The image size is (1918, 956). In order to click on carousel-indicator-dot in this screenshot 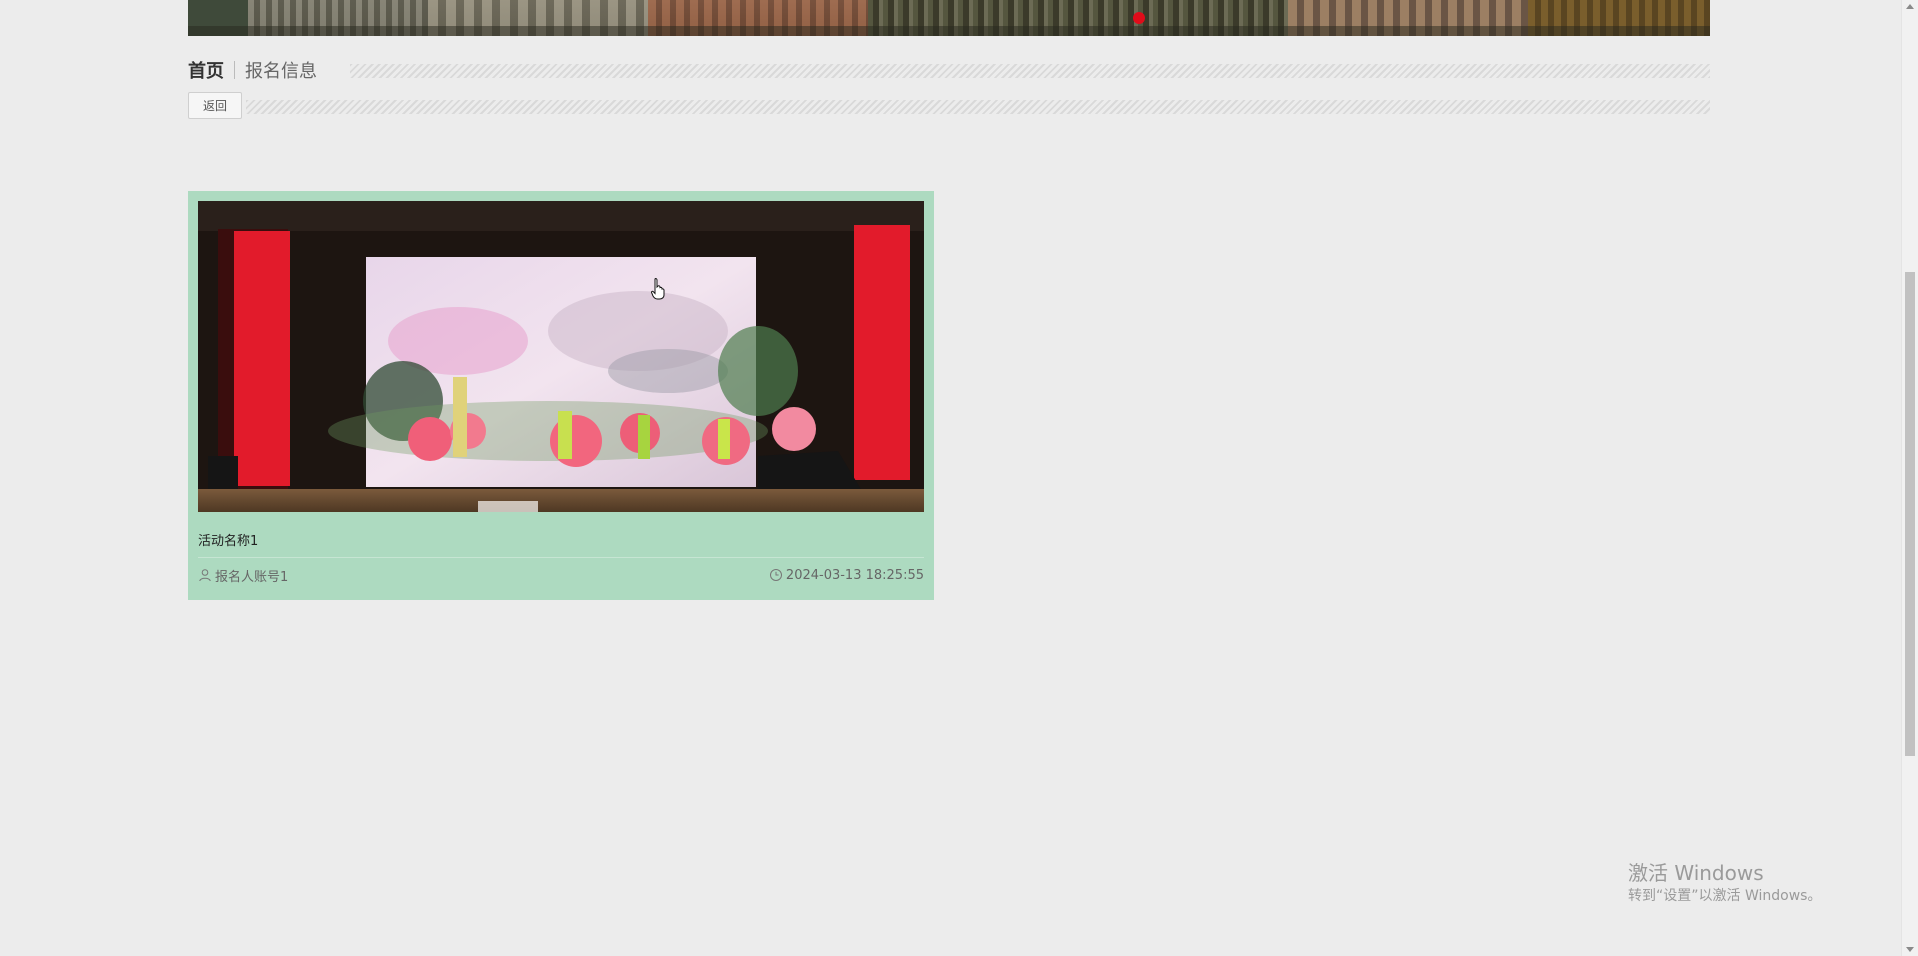, I will do `click(1139, 18)`.